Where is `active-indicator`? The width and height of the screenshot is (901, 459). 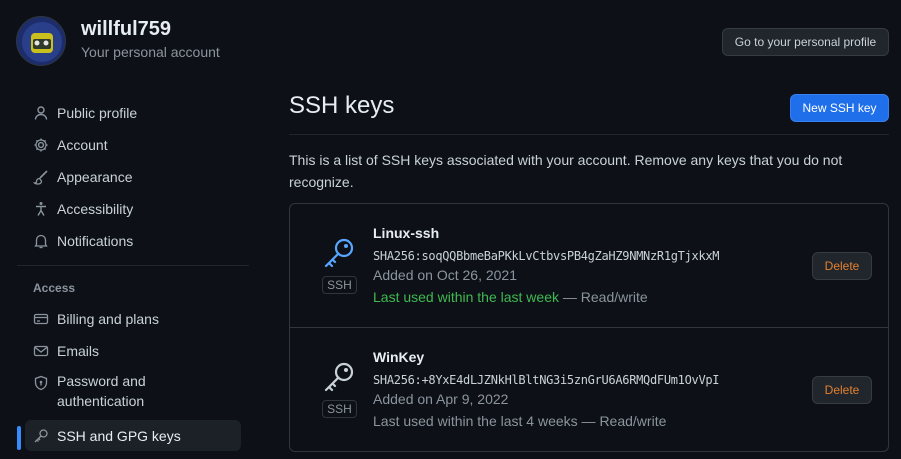
active-indicator is located at coordinates (19, 438).